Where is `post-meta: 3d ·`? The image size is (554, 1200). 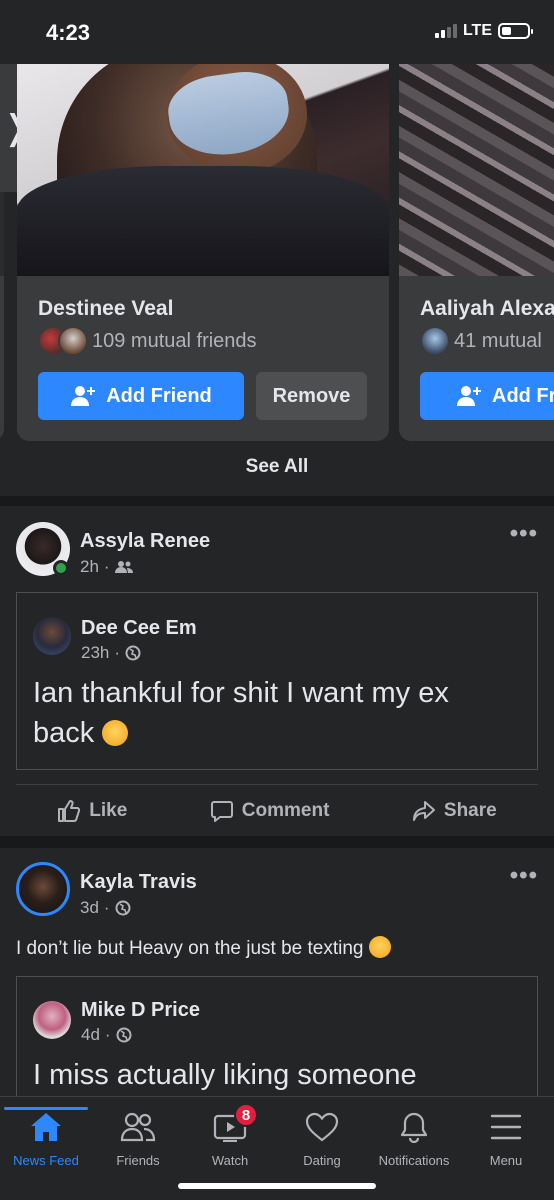 post-meta: 3d · is located at coordinates (105, 908).